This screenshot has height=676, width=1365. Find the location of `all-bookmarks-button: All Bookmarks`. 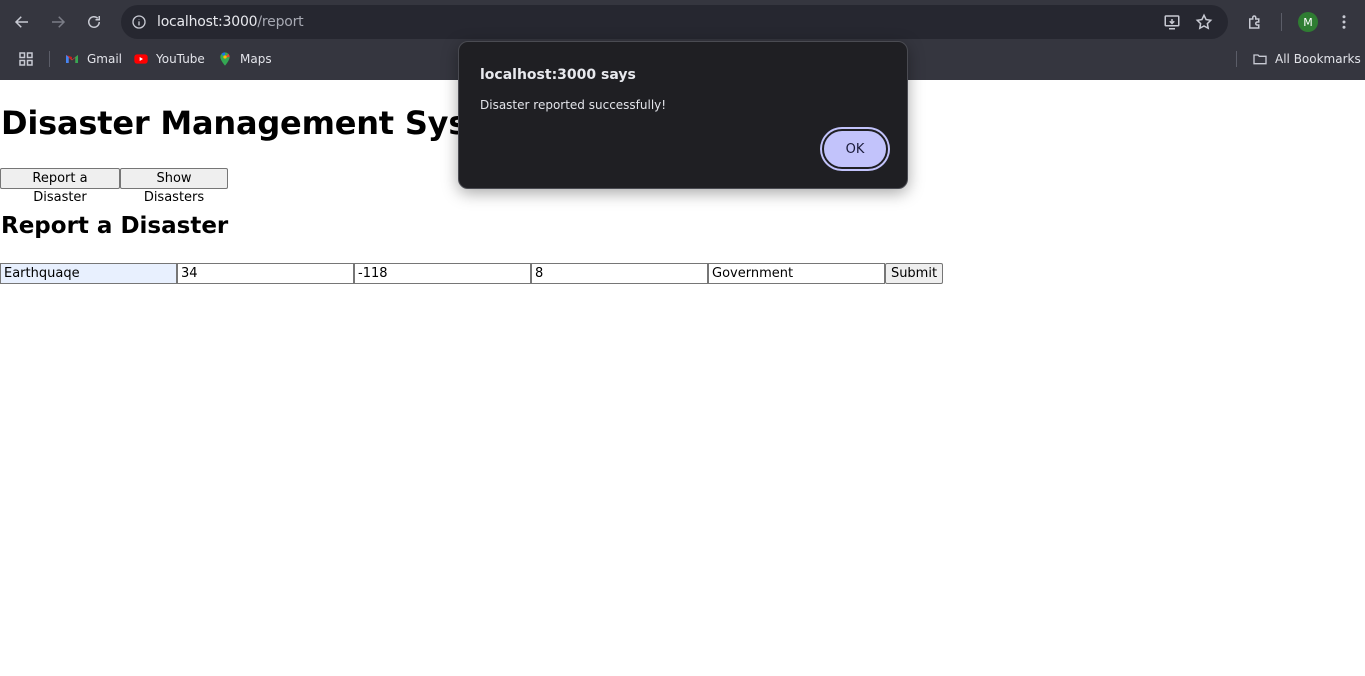

all-bookmarks-button: All Bookmarks is located at coordinates (1306, 59).